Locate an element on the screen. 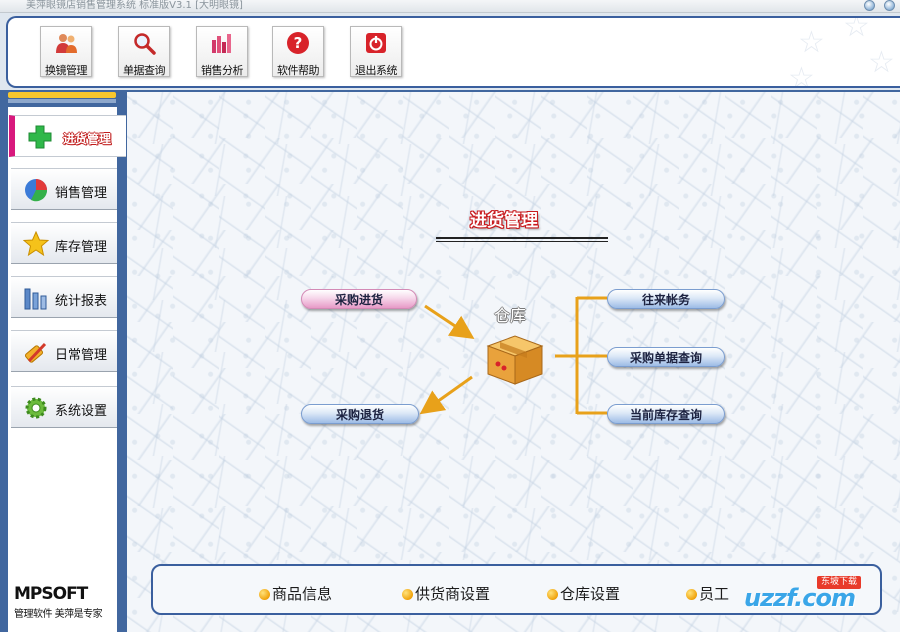 The height and width of the screenshot is (632, 900). sidebar-item-label: 系统设置 is located at coordinates (81, 411).